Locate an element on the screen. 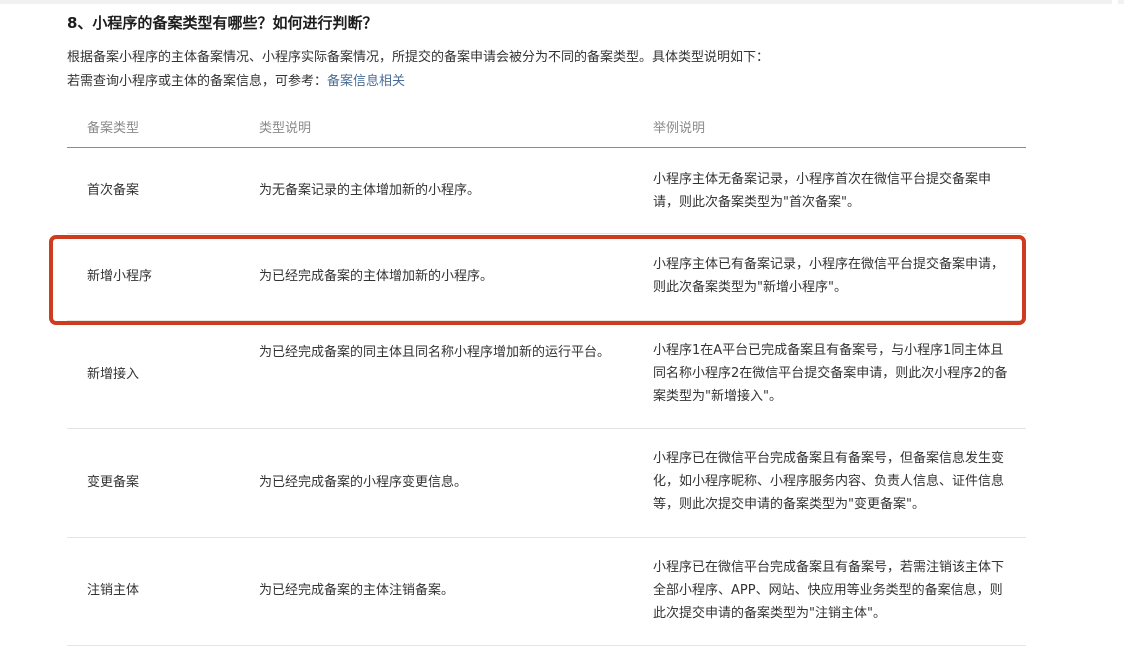  row-type: 注销主体 is located at coordinates (113, 590).